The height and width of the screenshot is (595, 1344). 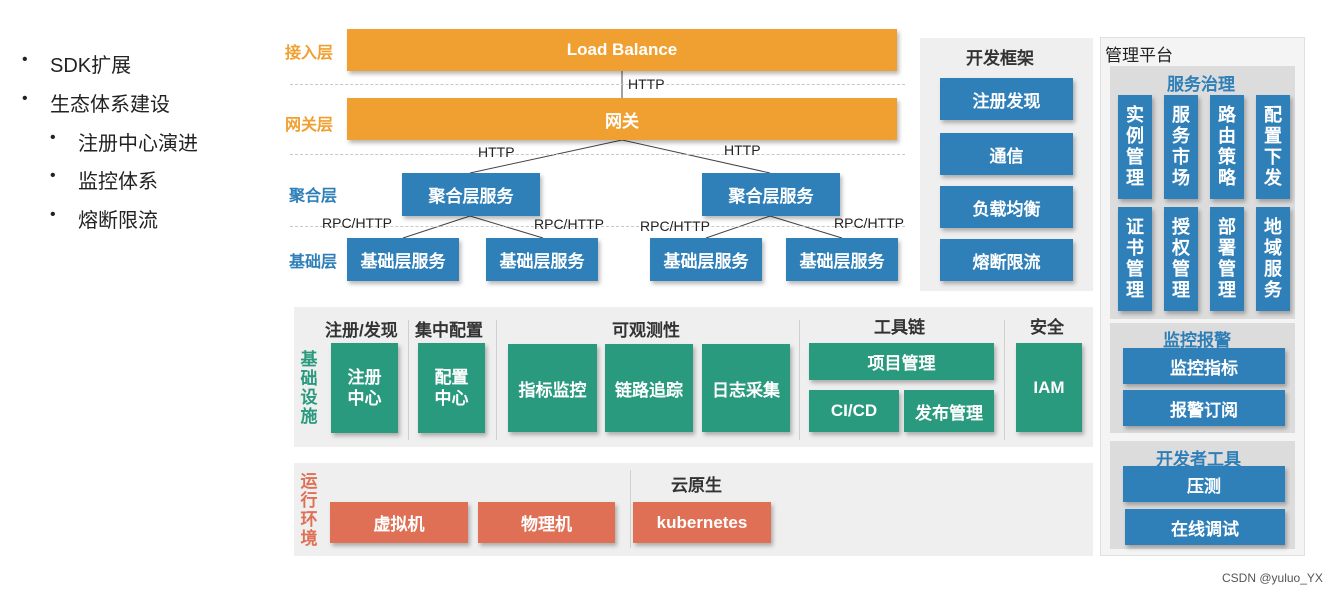 I want to click on dev-framework-title: 开发框架, so click(x=1000, y=58).